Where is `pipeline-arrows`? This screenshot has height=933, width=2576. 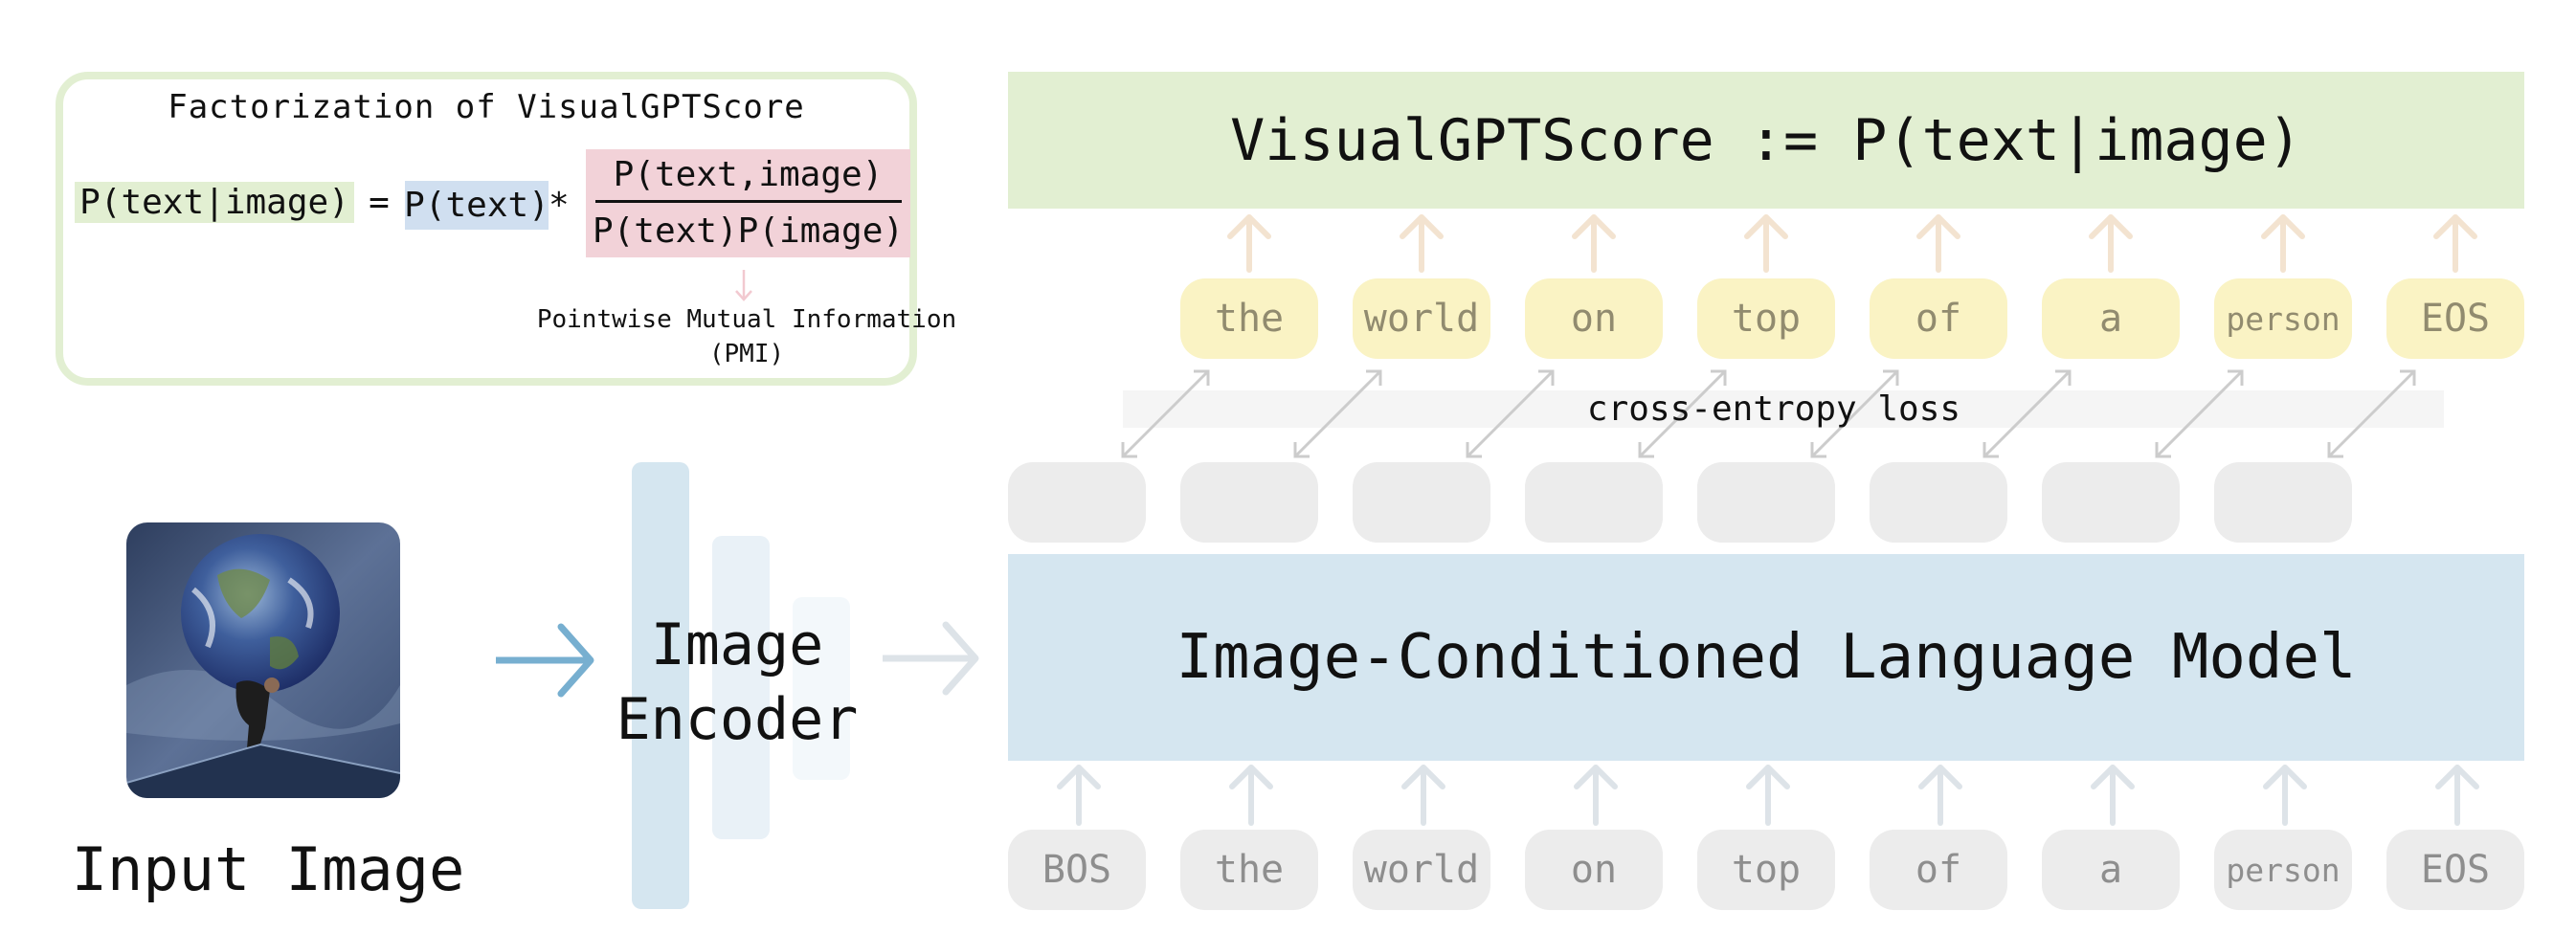 pipeline-arrows is located at coordinates (738, 659).